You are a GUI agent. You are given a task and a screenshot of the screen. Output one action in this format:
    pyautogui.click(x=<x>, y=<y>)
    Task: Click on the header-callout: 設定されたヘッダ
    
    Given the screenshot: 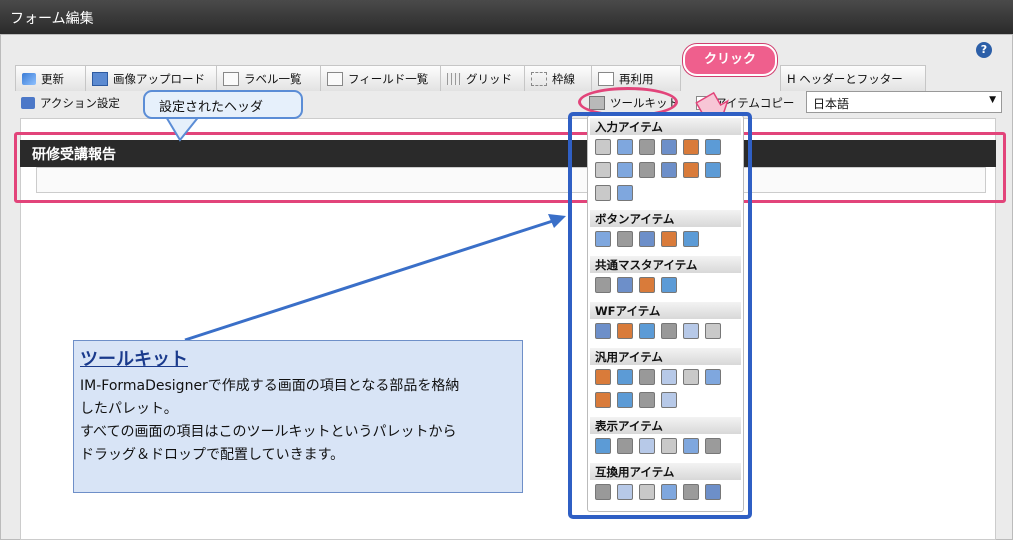 What is the action you would take?
    pyautogui.click(x=223, y=104)
    